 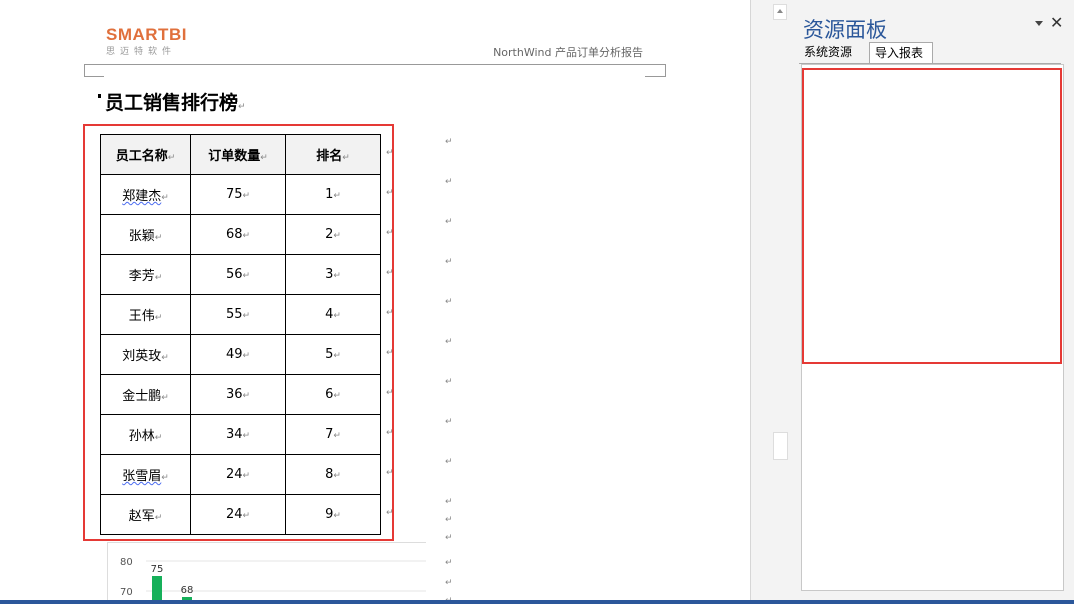 I want to click on order-count-cell: 55↵, so click(x=238, y=314).